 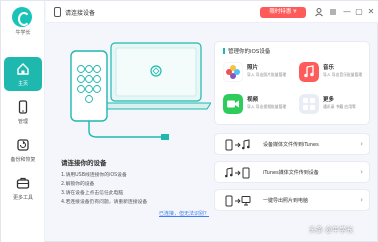 I want to click on export-photos-to-pc: 一键导出照片到电脑 ›, so click(x=292, y=200).